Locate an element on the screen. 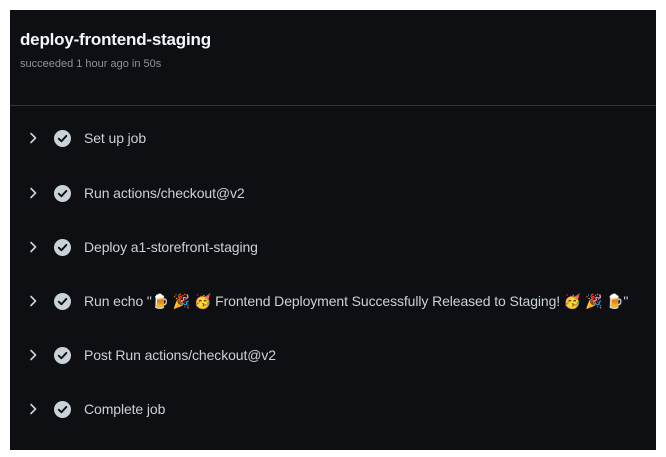 This screenshot has height=457, width=666. step-label: Set up job is located at coordinates (115, 138).